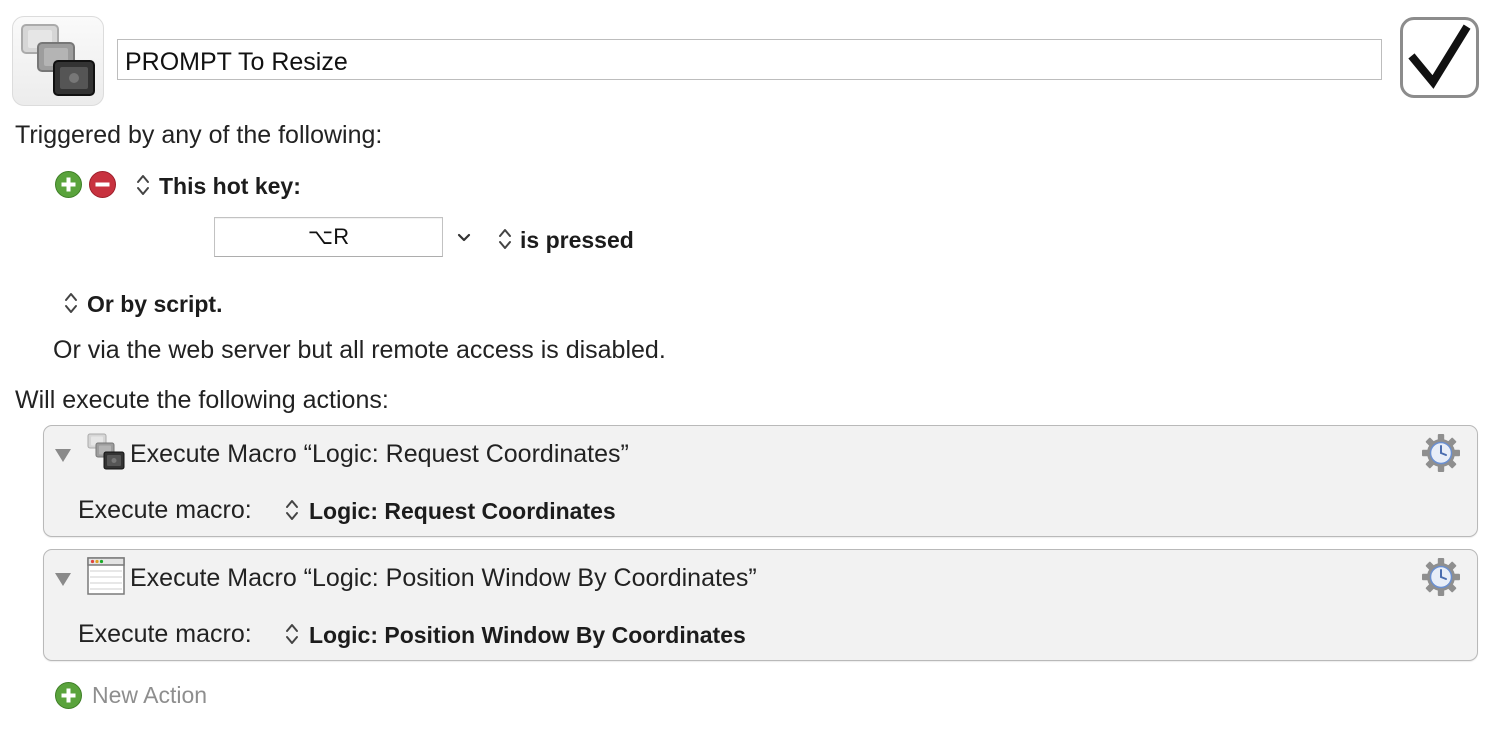 The height and width of the screenshot is (740, 1500). I want to click on script-trigger-stepper-icon, so click(71, 303).